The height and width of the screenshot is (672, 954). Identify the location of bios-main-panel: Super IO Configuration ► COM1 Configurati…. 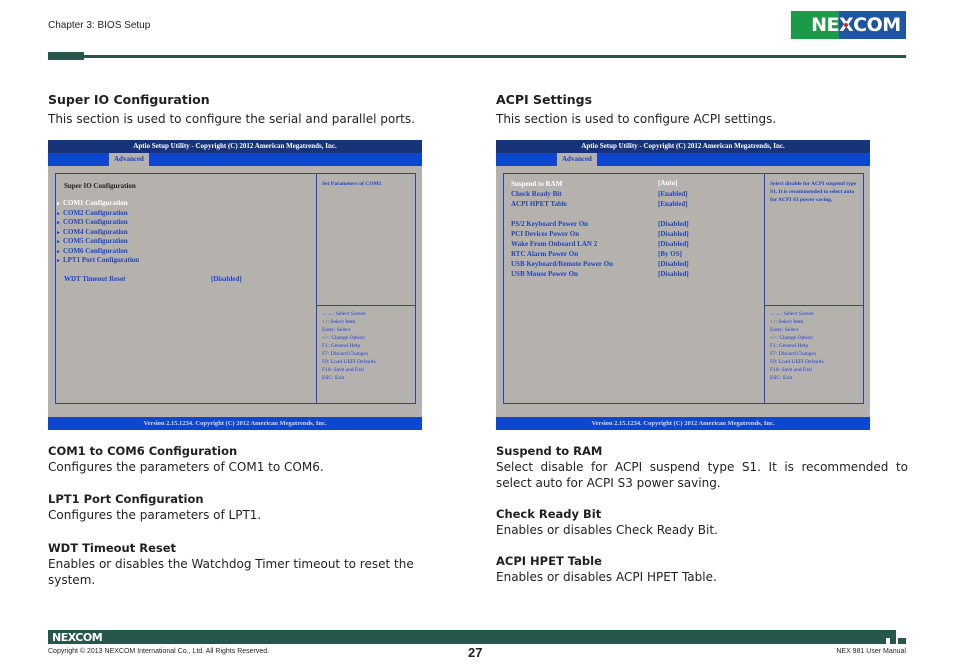
(186, 288).